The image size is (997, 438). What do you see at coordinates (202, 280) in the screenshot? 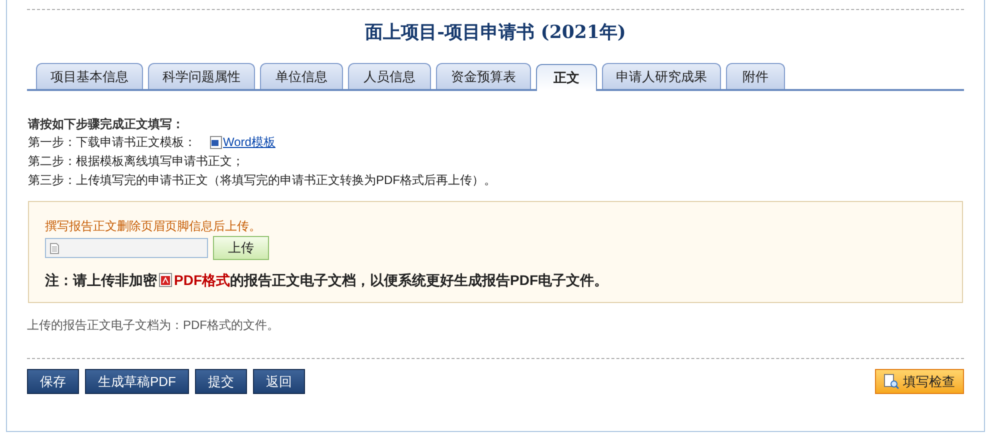
I see `note-highlight: PDF格式` at bounding box center [202, 280].